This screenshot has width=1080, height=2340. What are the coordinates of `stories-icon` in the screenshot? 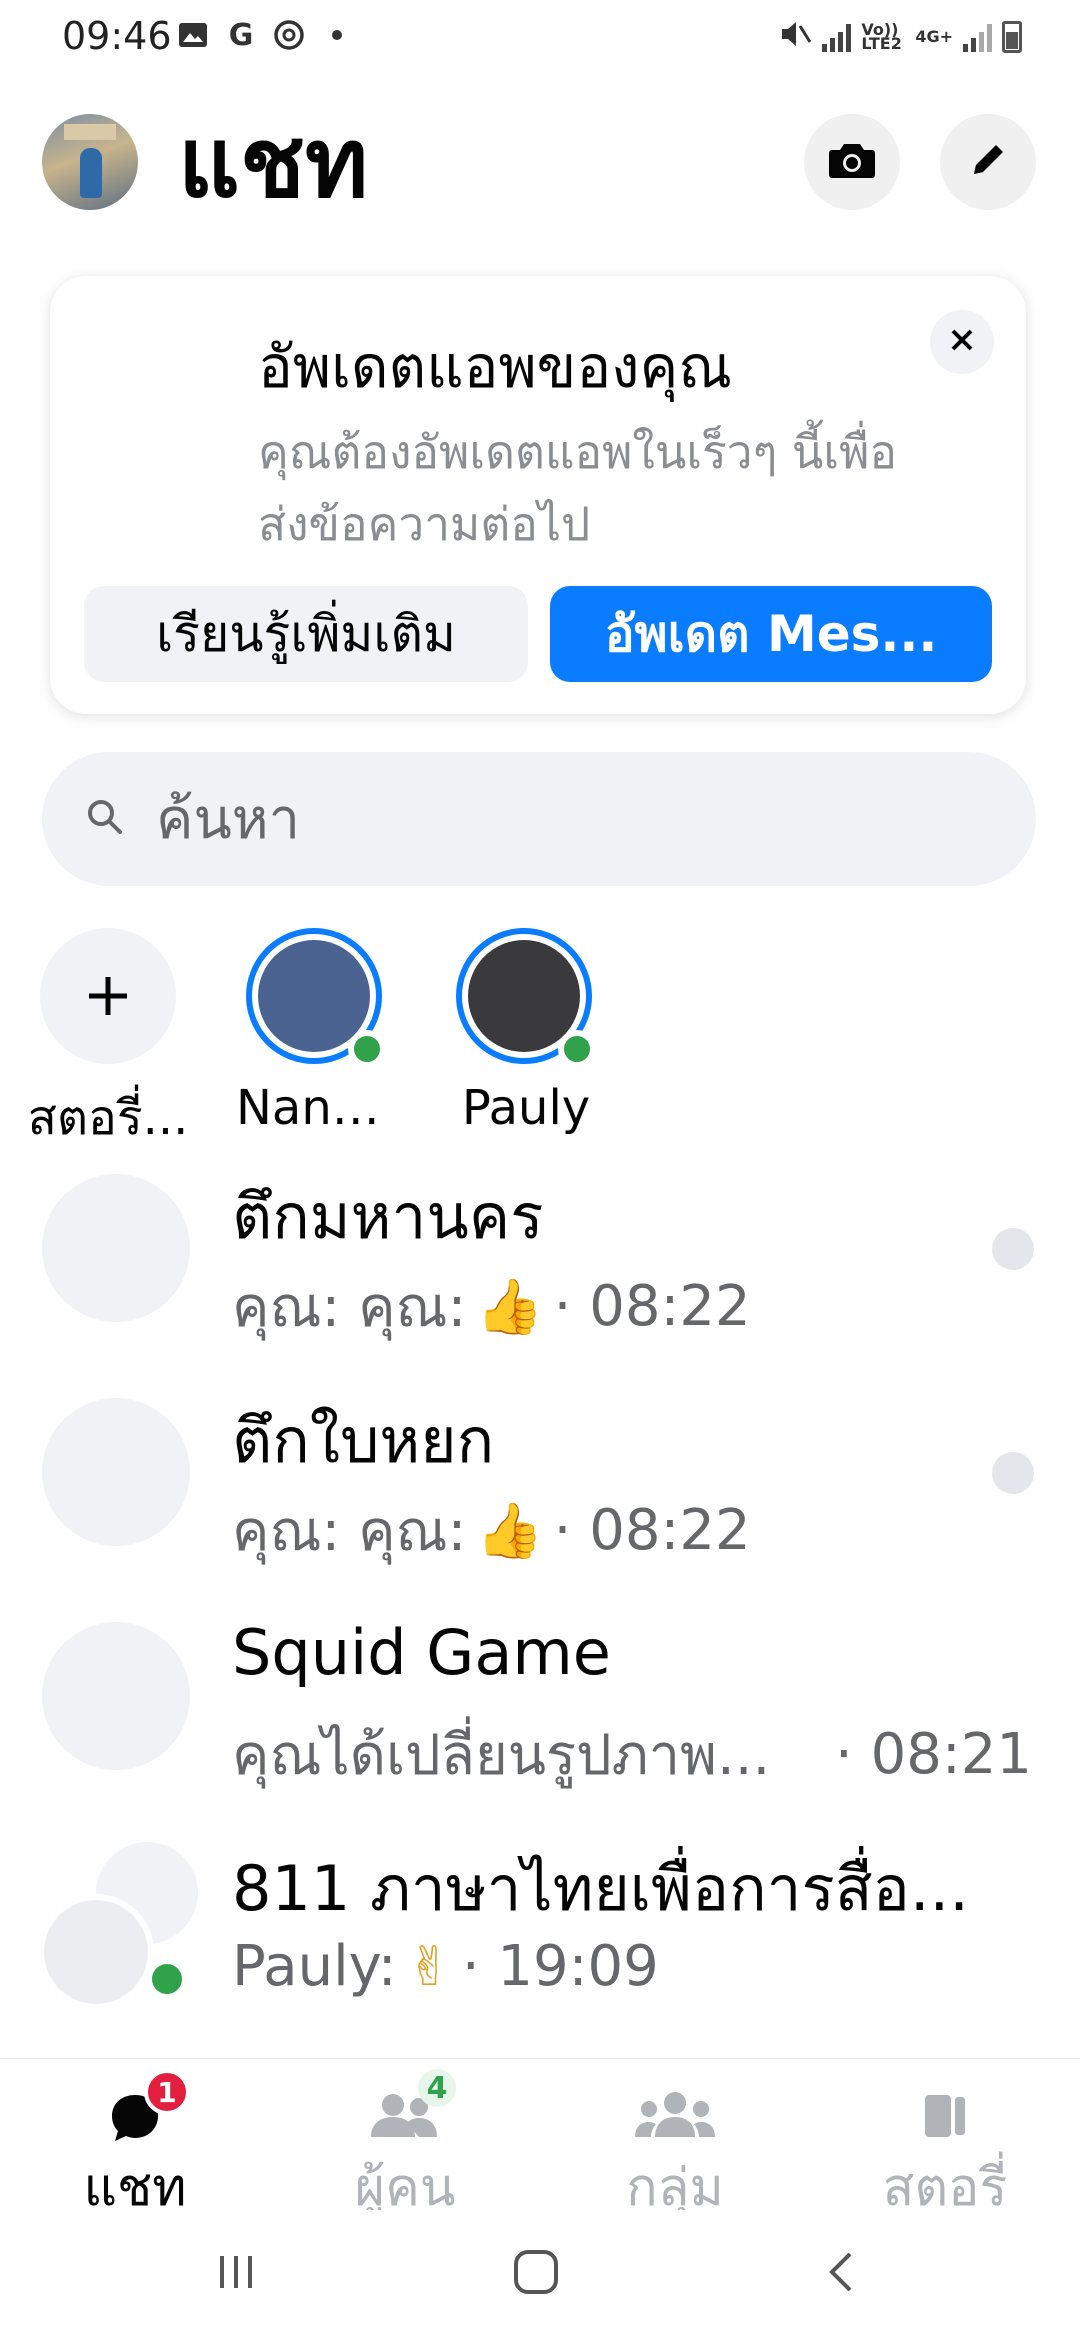 It's located at (945, 2119).